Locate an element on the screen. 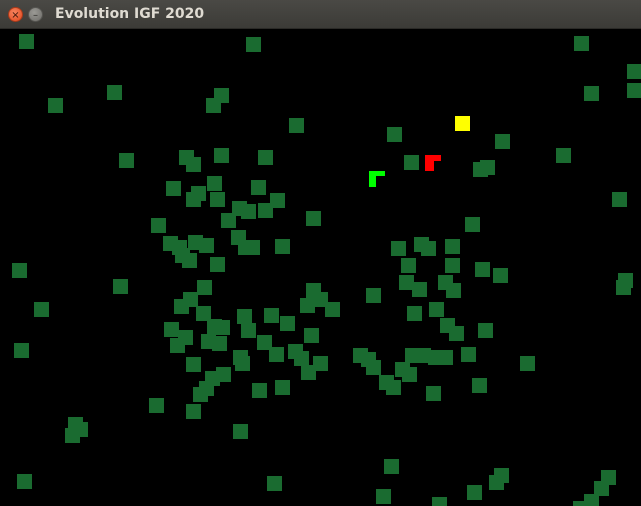 Image resolution: width=641 pixels, height=506 pixels. yellow-target is located at coordinates (462, 123).